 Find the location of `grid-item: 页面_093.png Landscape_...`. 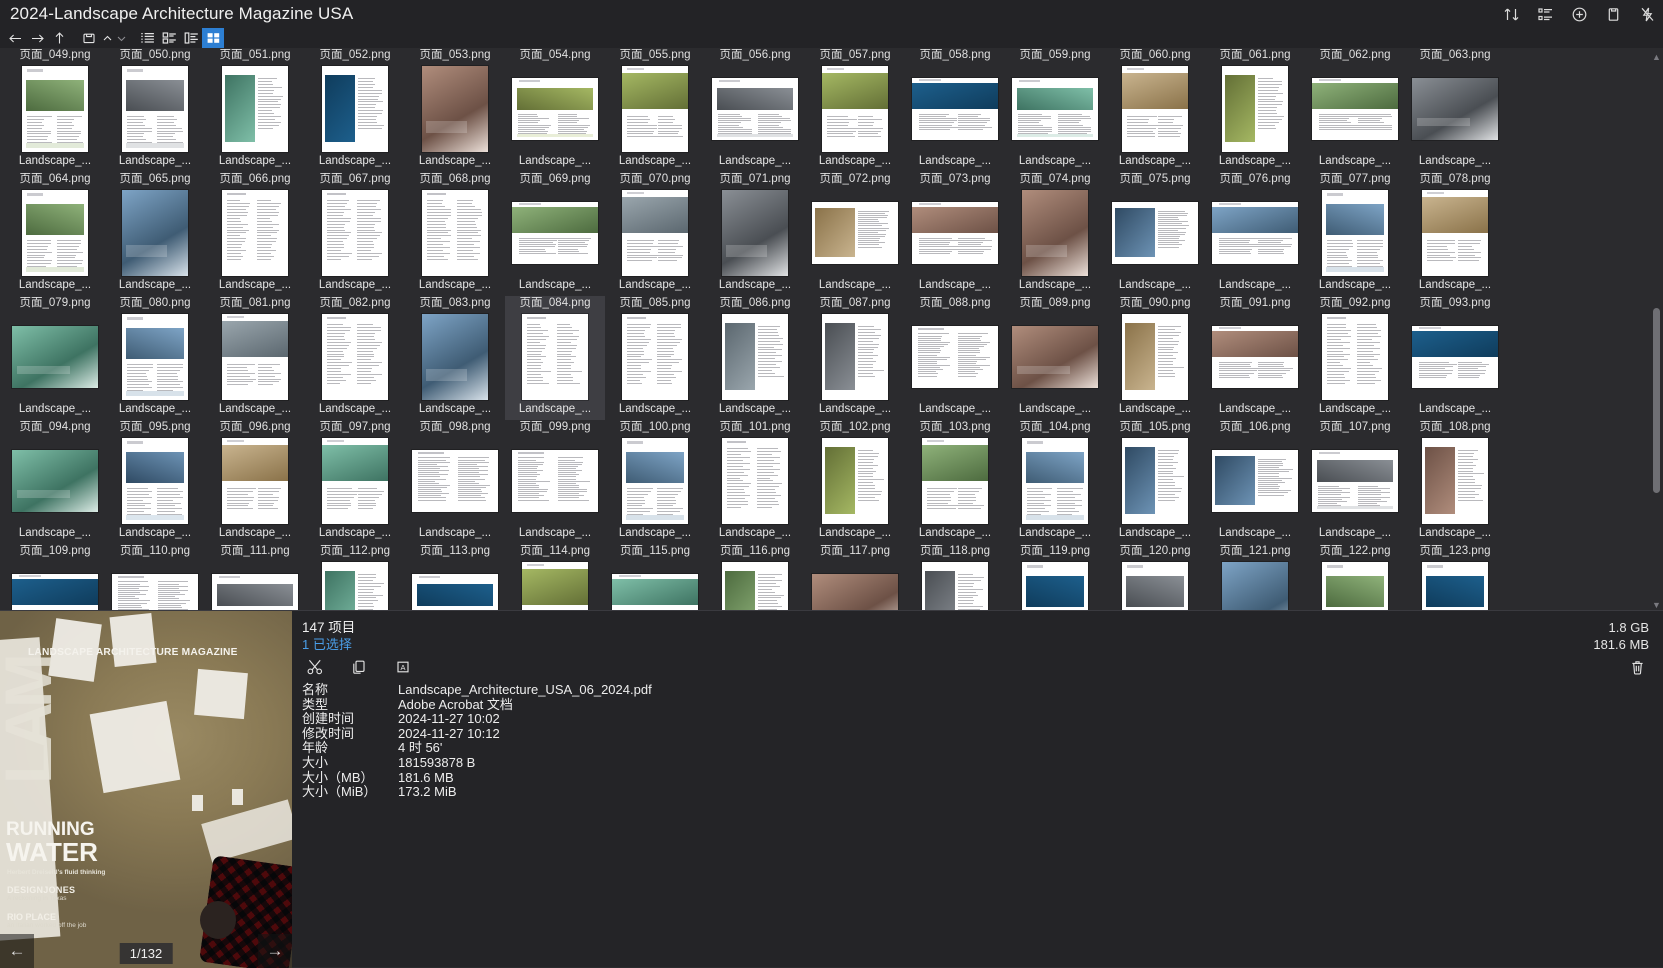

grid-item: 页面_093.png Landscape_... is located at coordinates (1455, 358).